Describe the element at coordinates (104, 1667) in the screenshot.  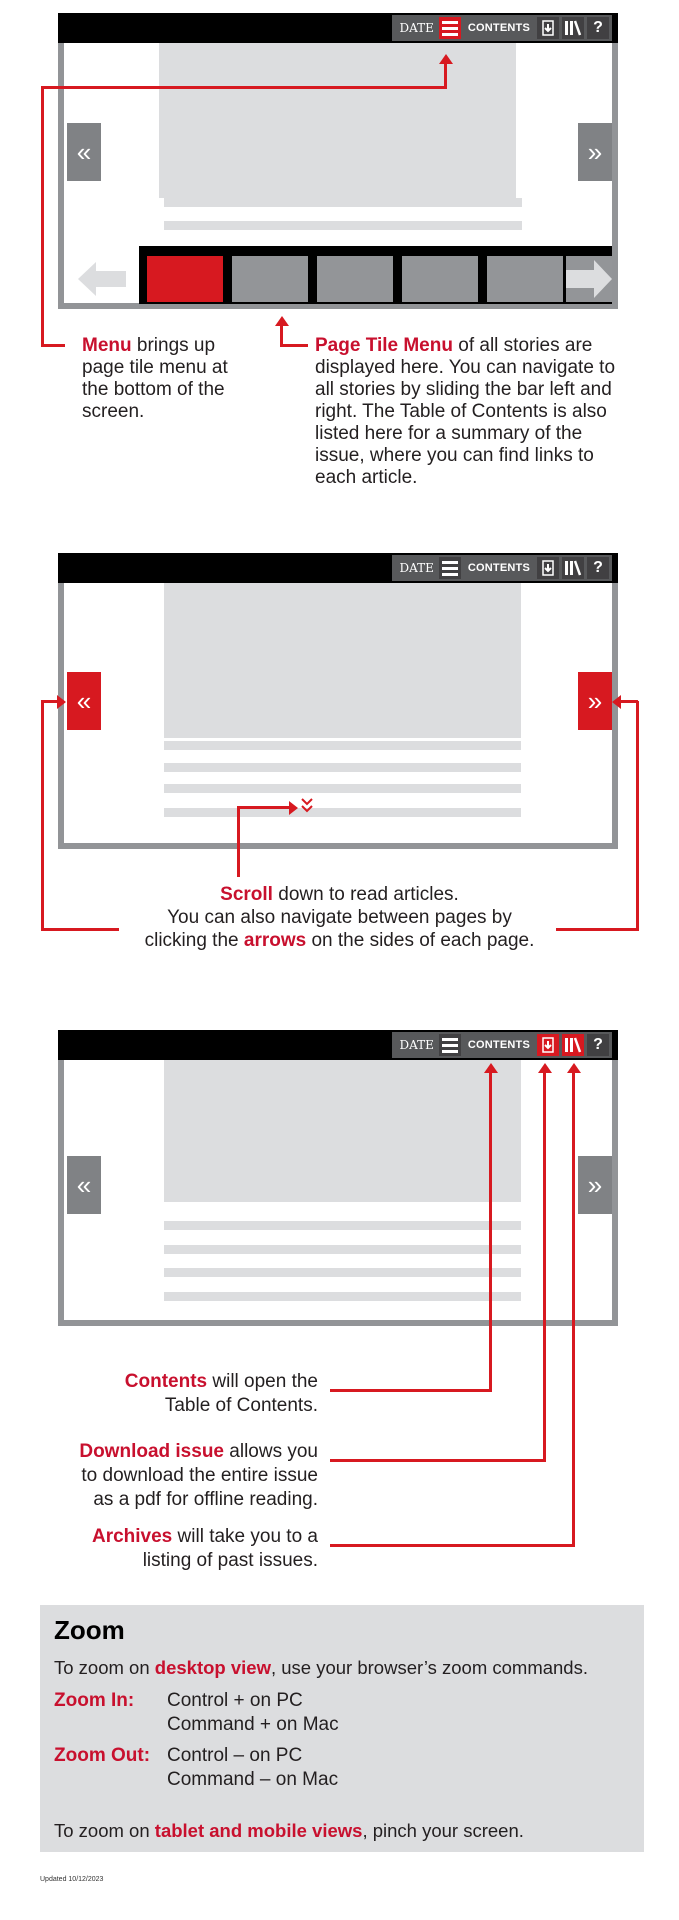
I see `desktop-pre: To zoom on` at that location.